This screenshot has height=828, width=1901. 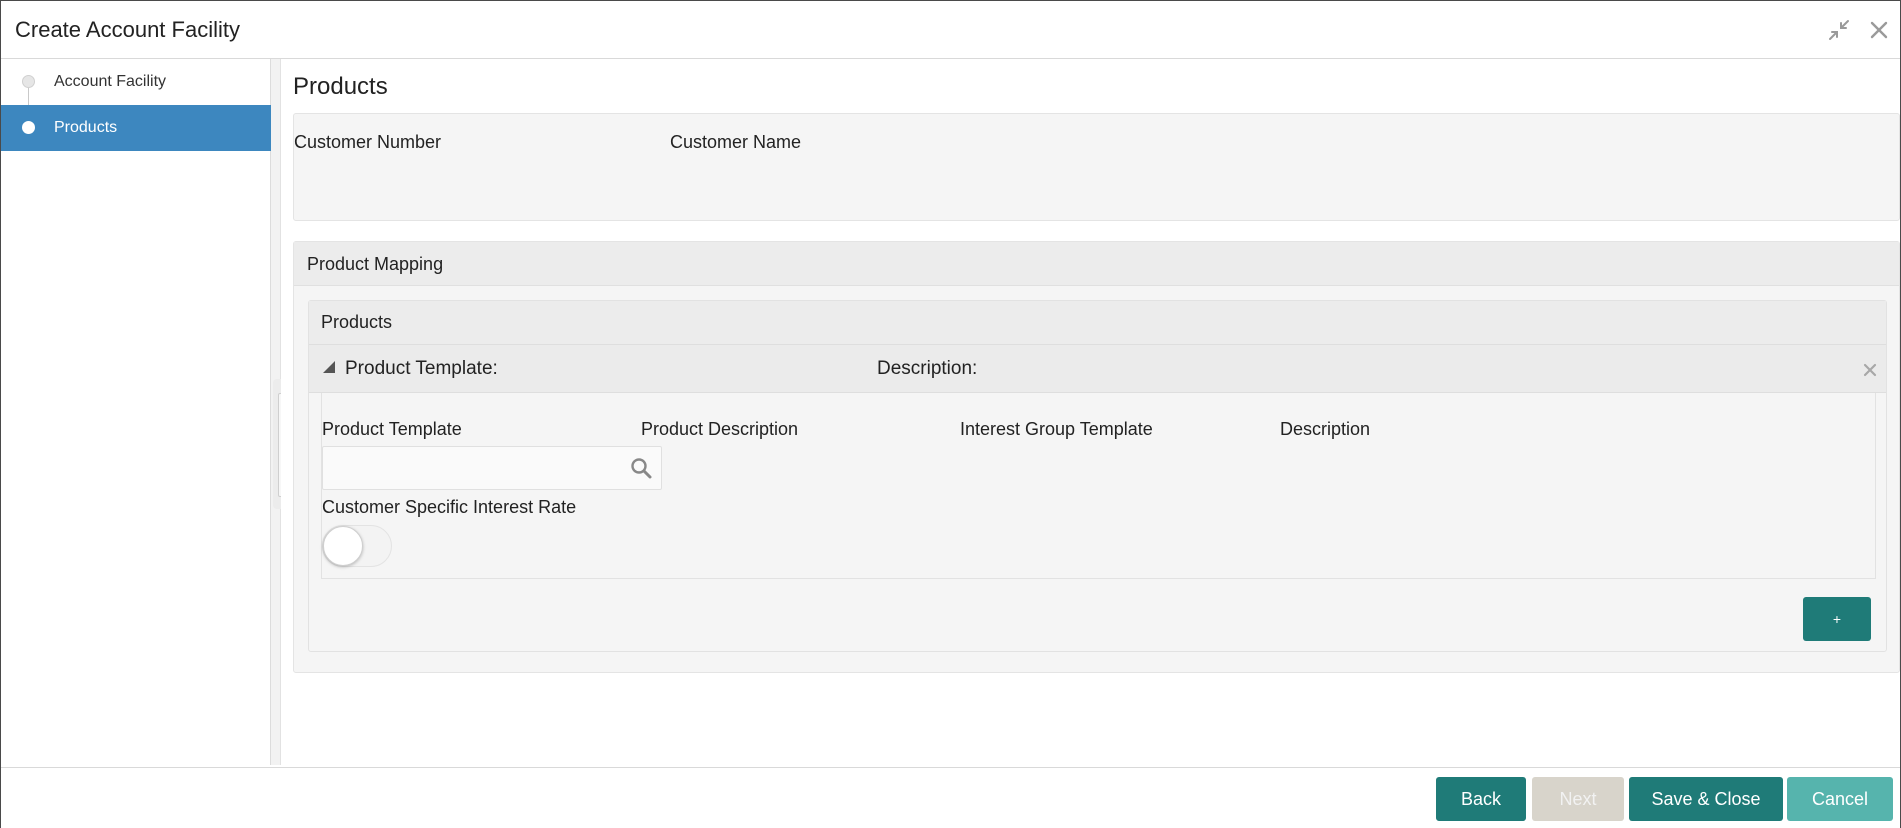 I want to click on interest-group-template-label: Interest Group Template, so click(x=1056, y=429).